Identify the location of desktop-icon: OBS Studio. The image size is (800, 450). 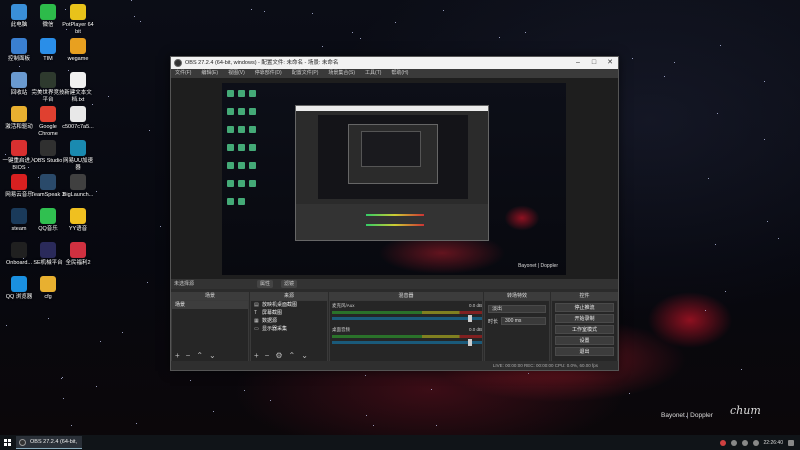
(48, 152).